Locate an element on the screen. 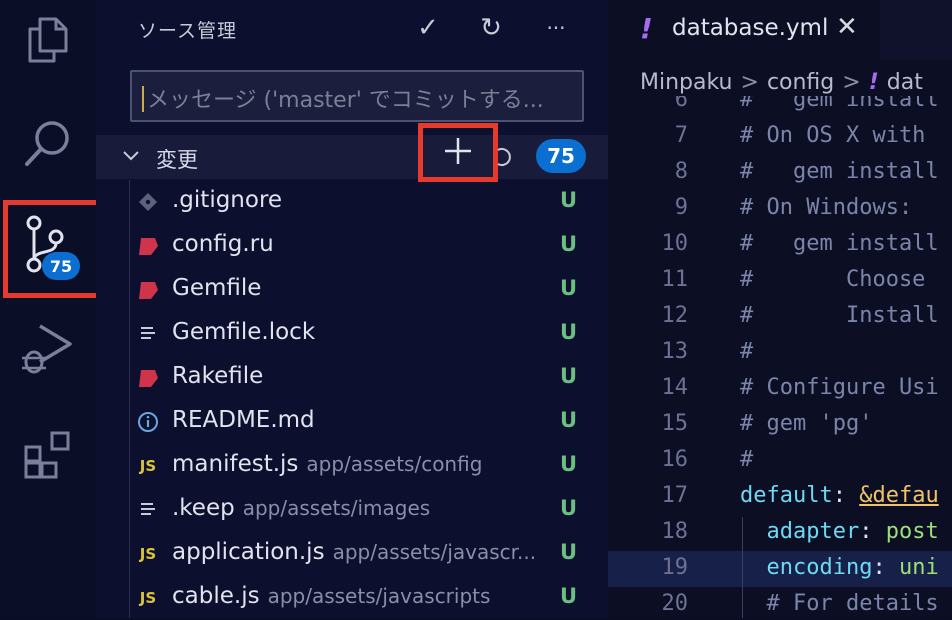 This screenshot has width=952, height=620. line-number: 10 is located at coordinates (675, 243).